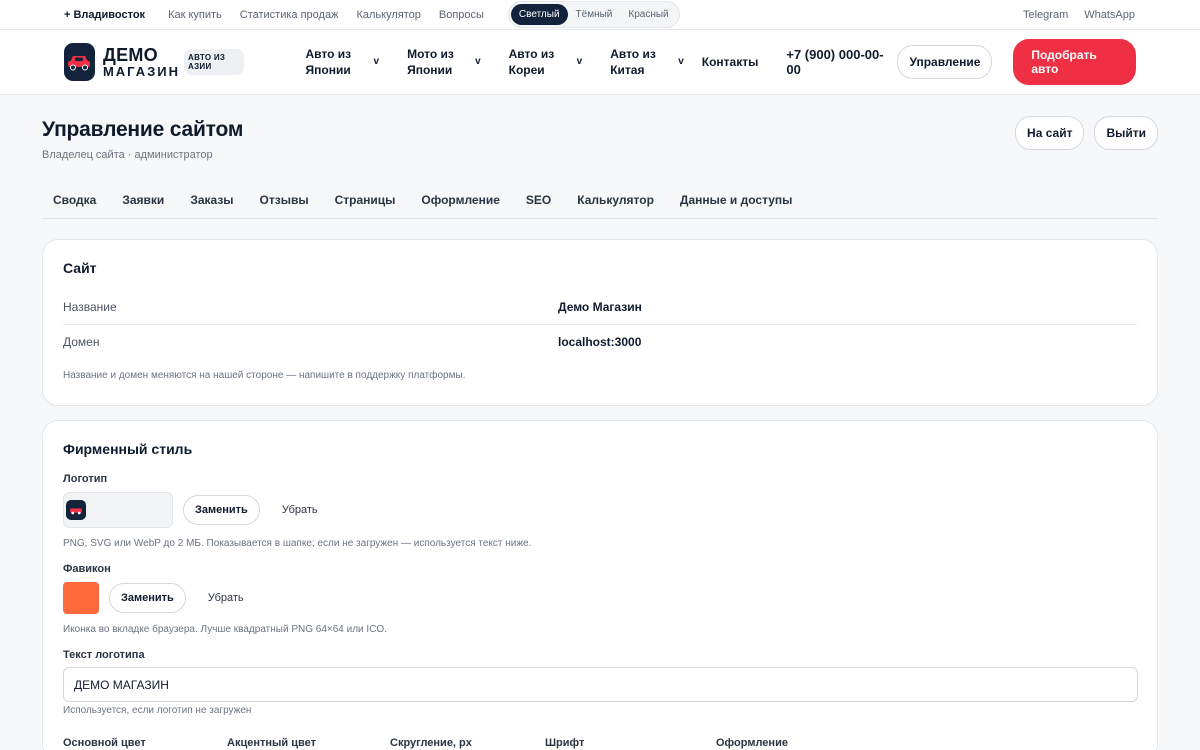  Describe the element at coordinates (128, 449) in the screenshot. I see `brand-card-title: Фирменный стиль` at that location.